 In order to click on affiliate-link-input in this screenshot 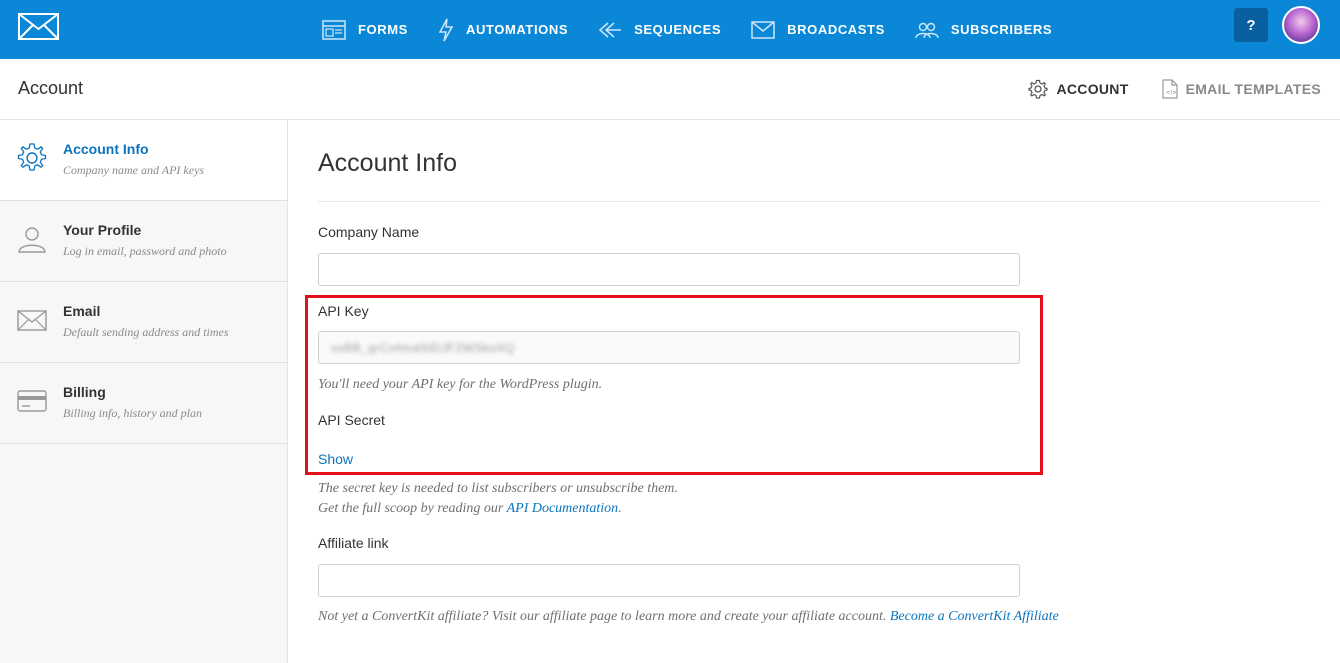, I will do `click(669, 580)`.